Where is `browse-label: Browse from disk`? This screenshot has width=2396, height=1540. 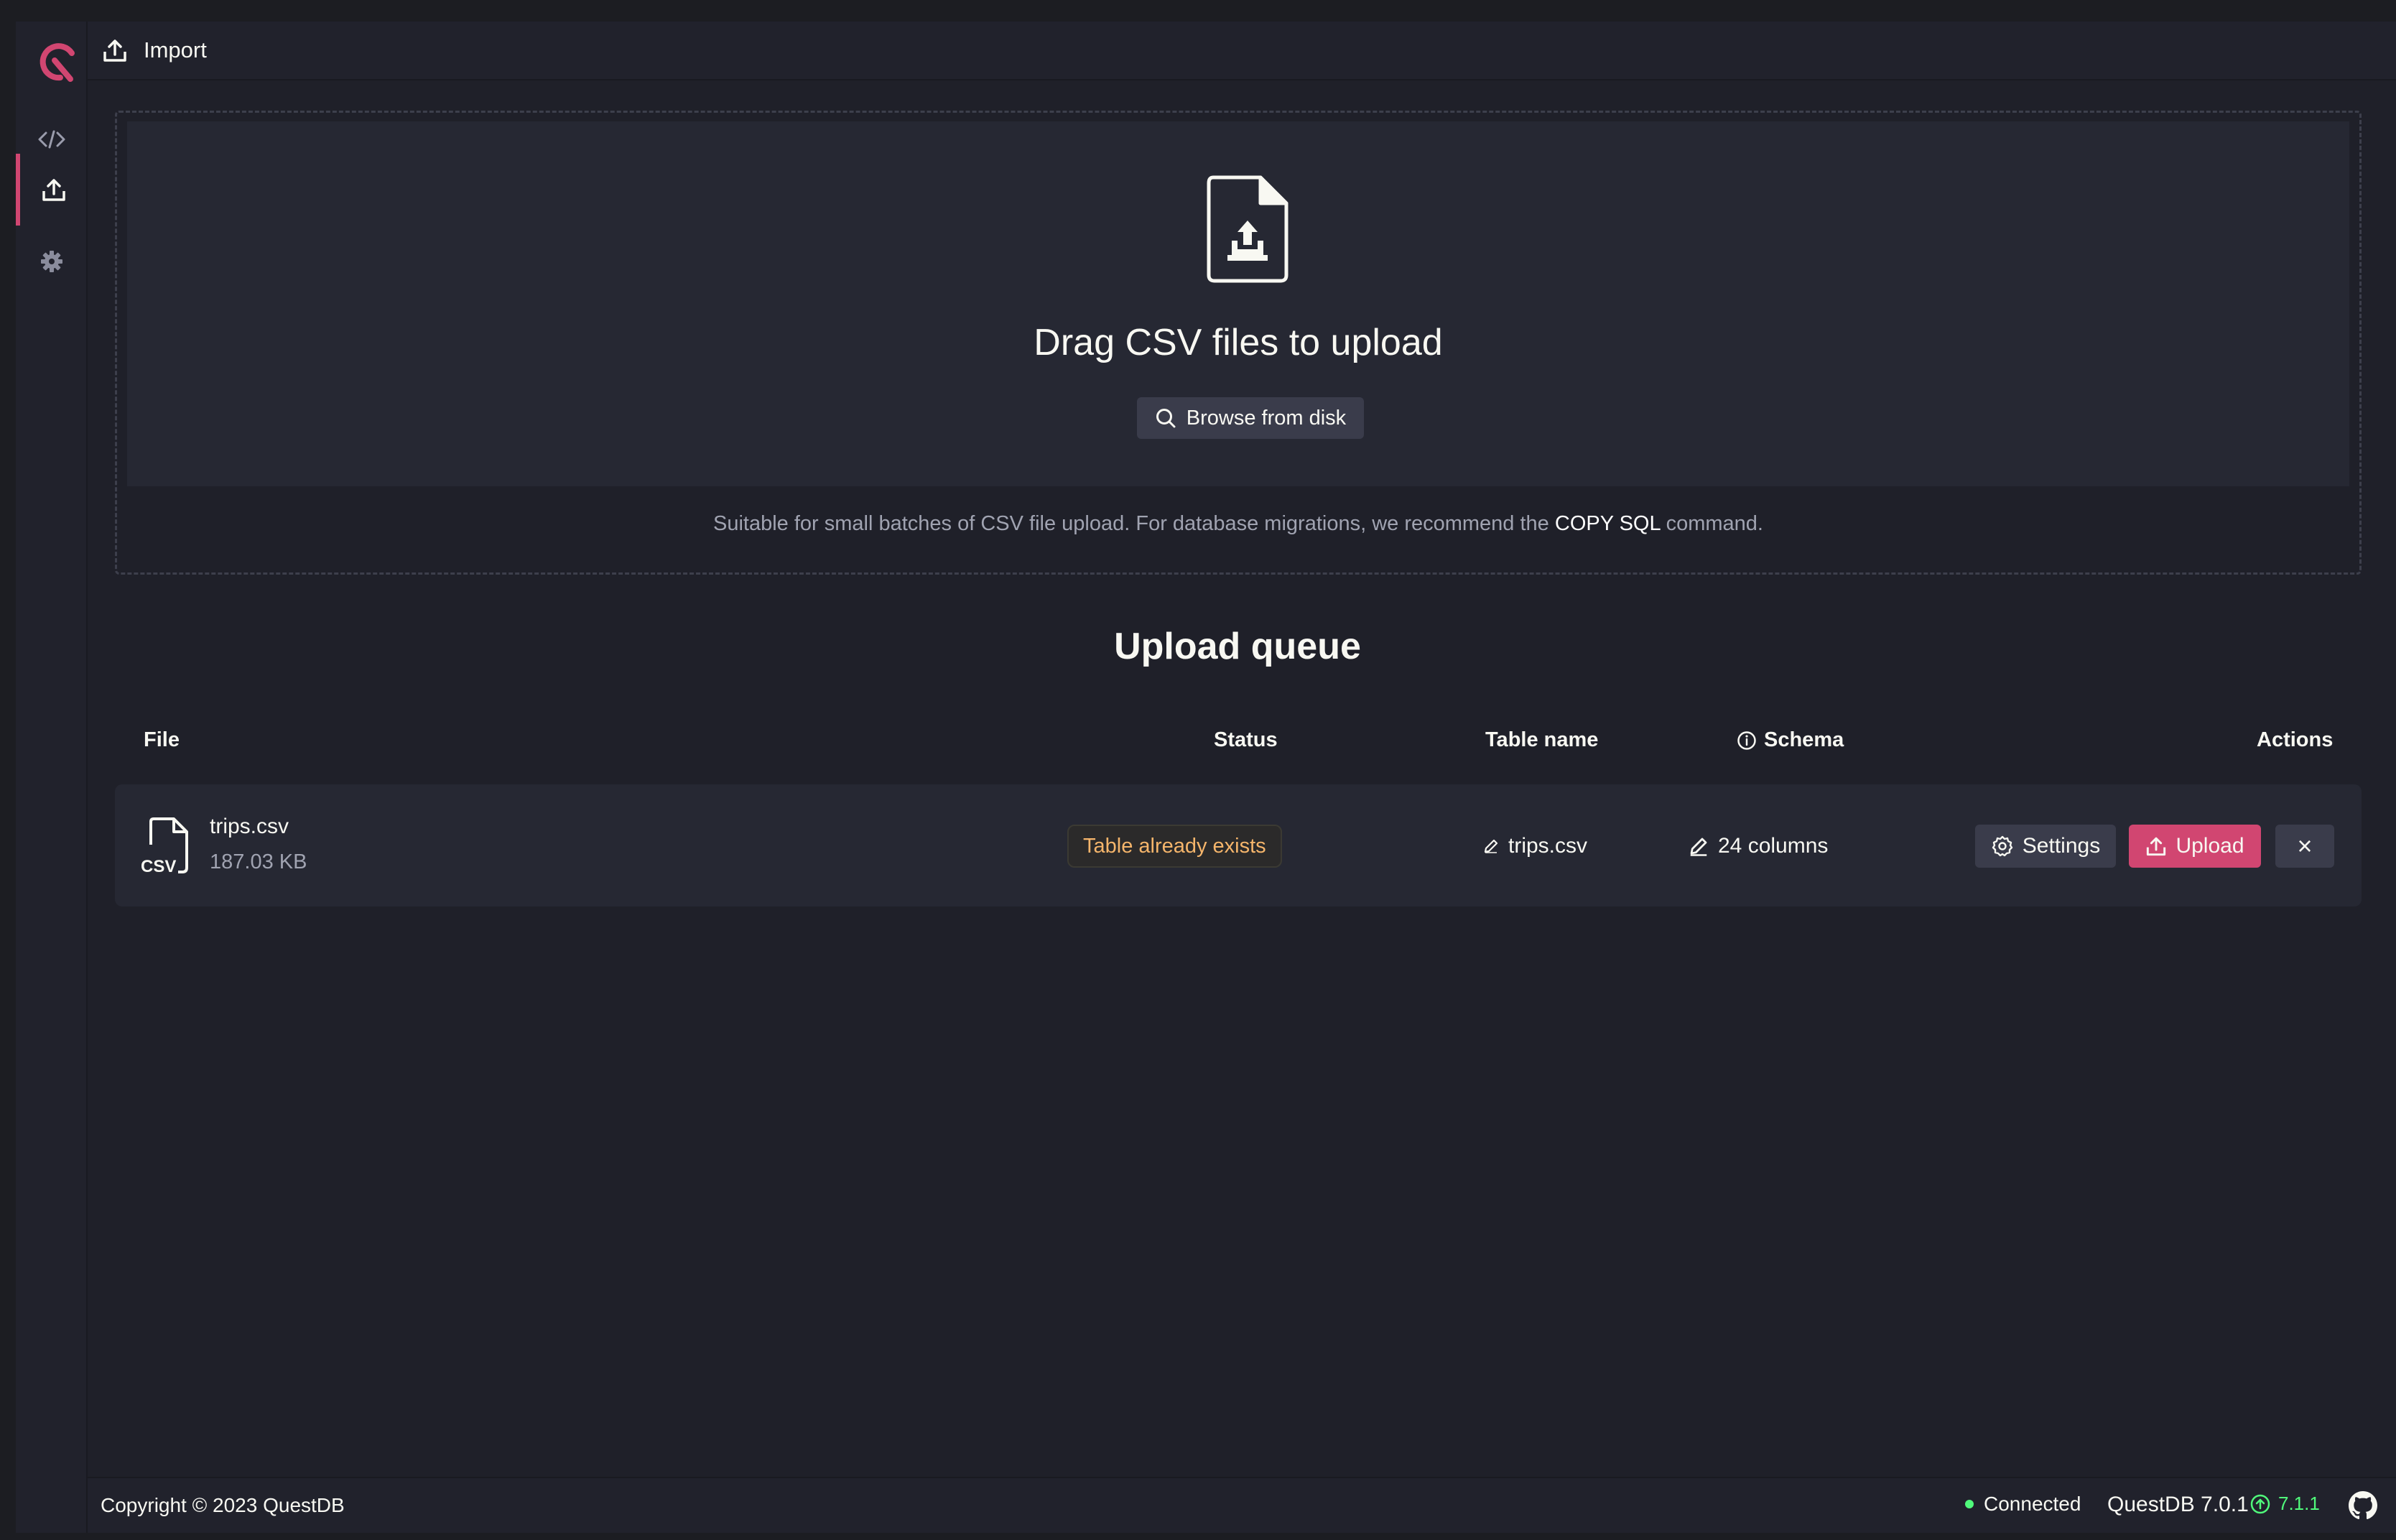
browse-label: Browse from disk is located at coordinates (1266, 418).